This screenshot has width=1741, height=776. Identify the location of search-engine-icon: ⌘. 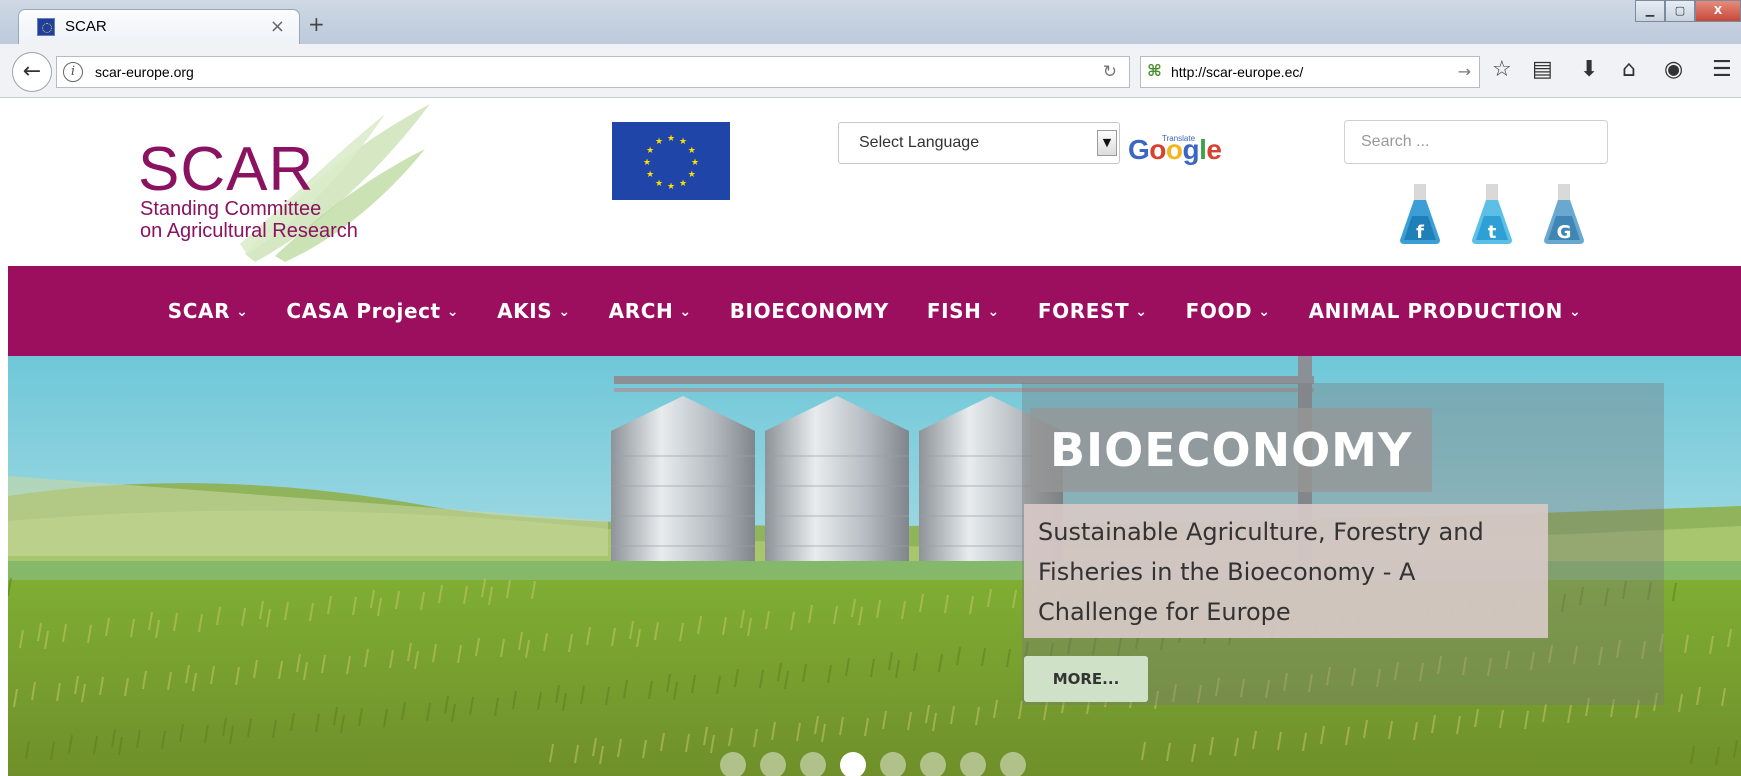
(1154, 70).